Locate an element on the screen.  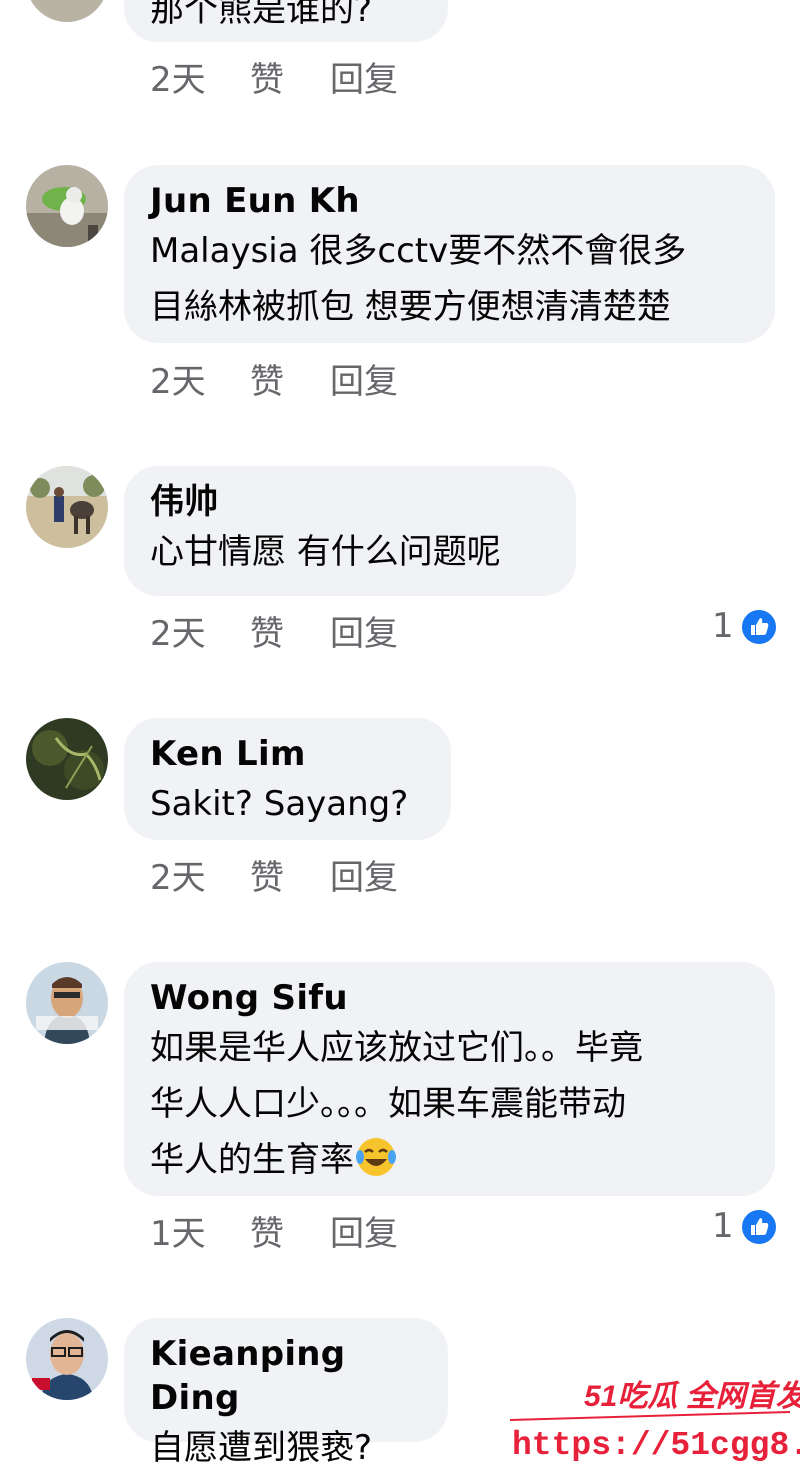
comment-bubble: Kieanping Ding 自愿遭到猥亵? is located at coordinates (286, 1393).